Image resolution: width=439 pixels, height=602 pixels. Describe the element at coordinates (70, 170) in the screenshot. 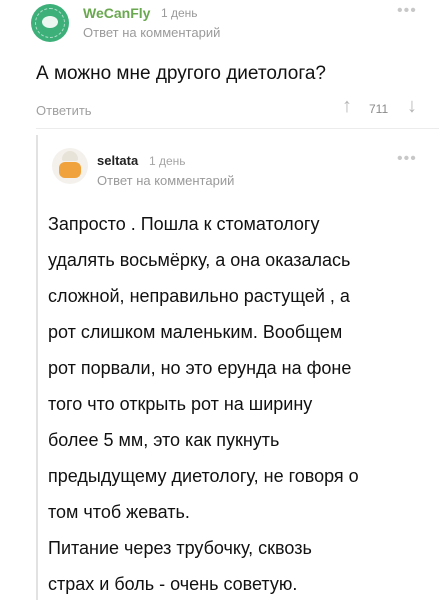

I see `avatar-face` at that location.